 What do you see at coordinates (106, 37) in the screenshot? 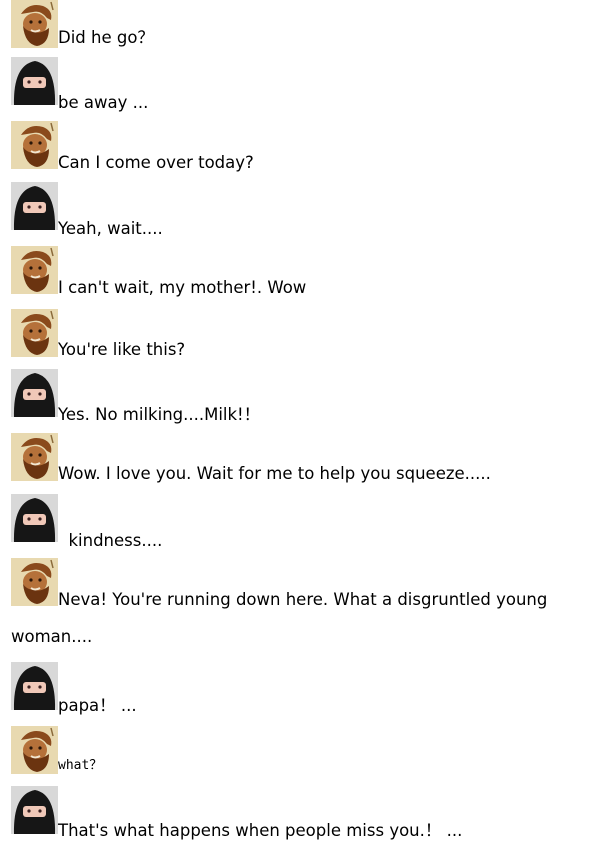
I see `chat-message-text: Did he go？` at bounding box center [106, 37].